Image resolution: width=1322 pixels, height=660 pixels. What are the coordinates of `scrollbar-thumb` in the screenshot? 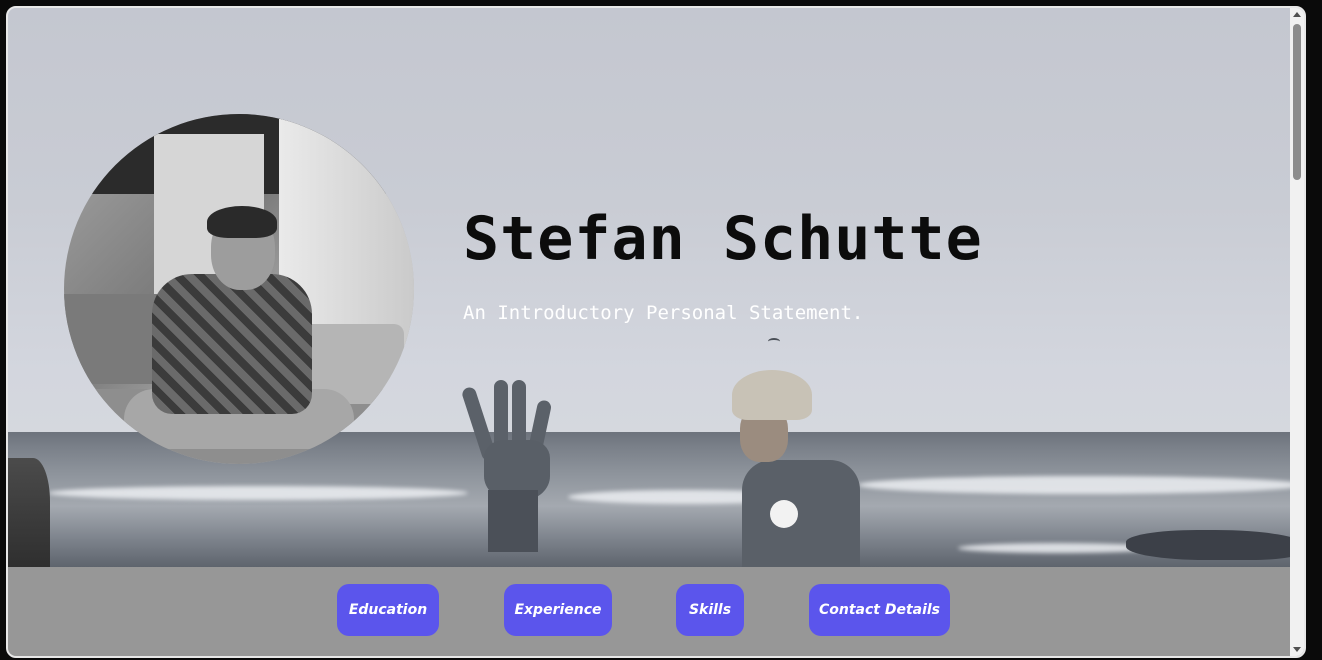 It's located at (1297, 102).